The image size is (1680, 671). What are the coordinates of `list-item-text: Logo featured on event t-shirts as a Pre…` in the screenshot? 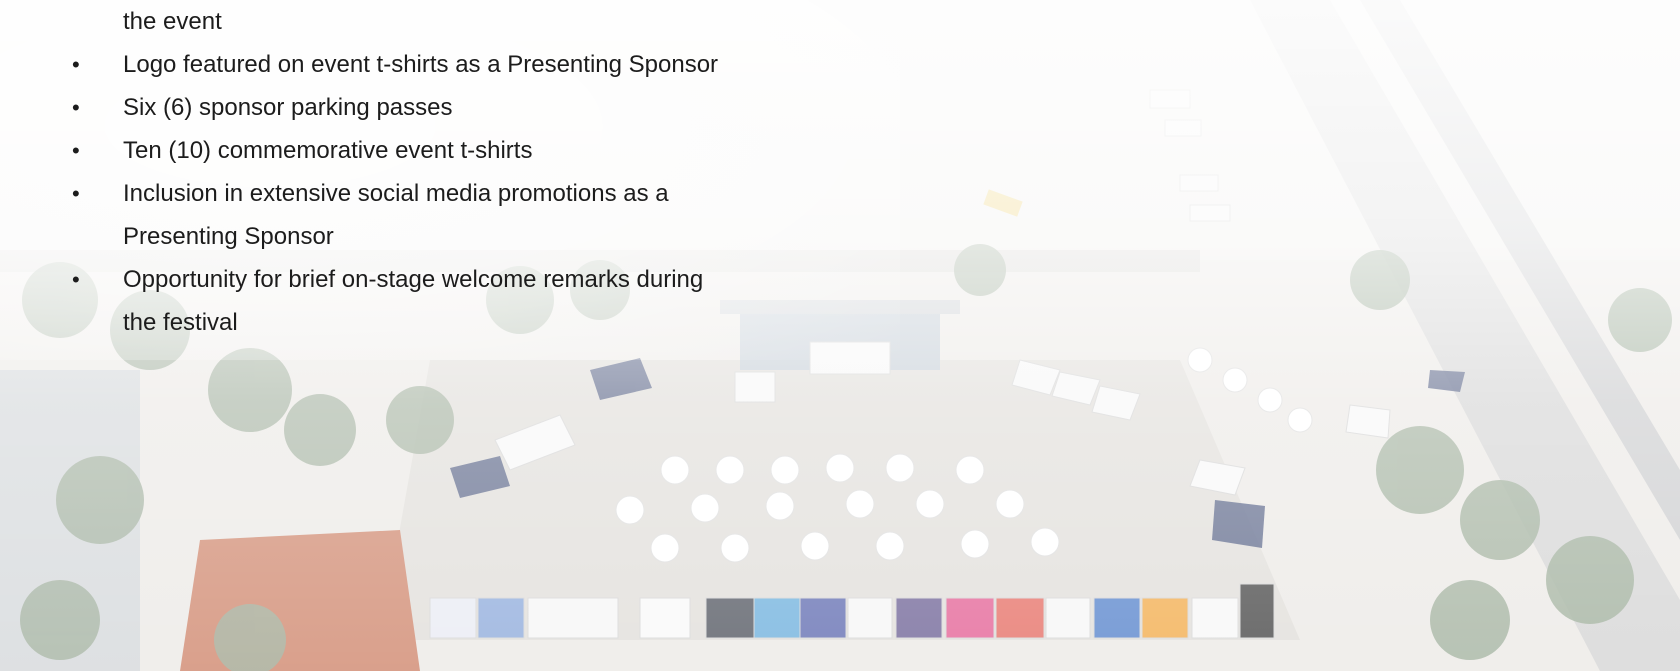 It's located at (421, 64).